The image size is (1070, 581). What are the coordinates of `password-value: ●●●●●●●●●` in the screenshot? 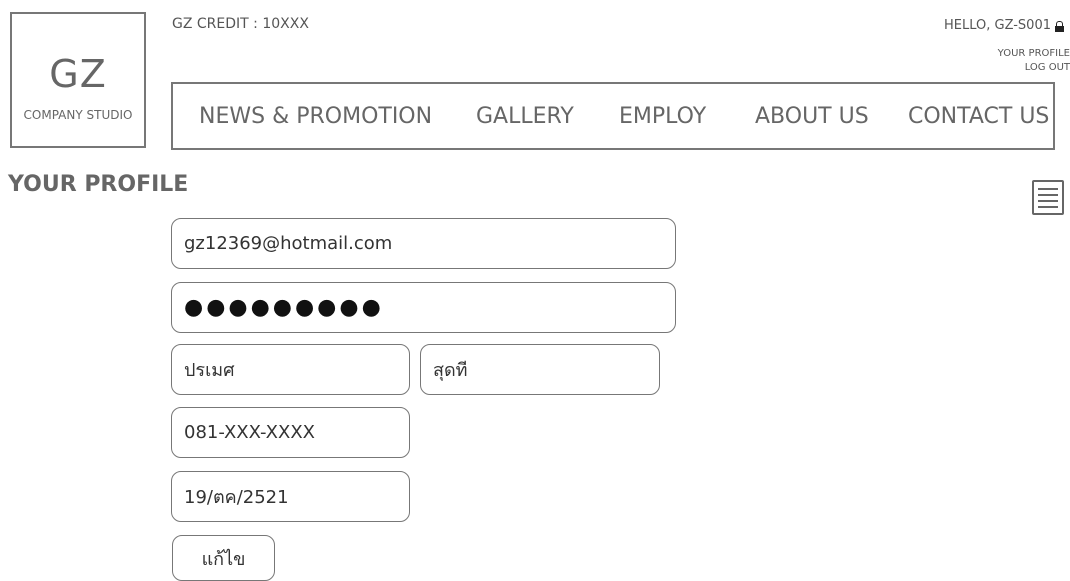 It's located at (284, 307).